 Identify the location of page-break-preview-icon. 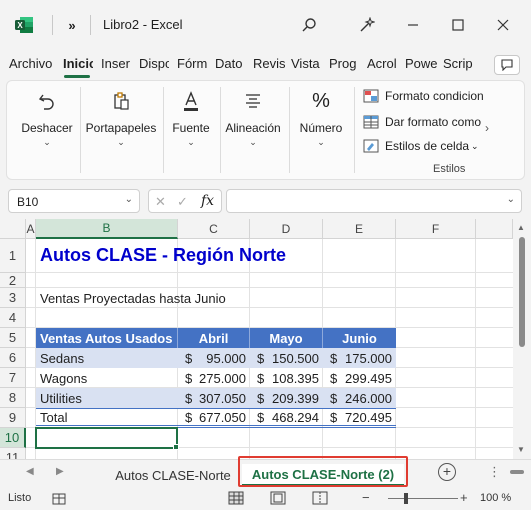
(320, 498).